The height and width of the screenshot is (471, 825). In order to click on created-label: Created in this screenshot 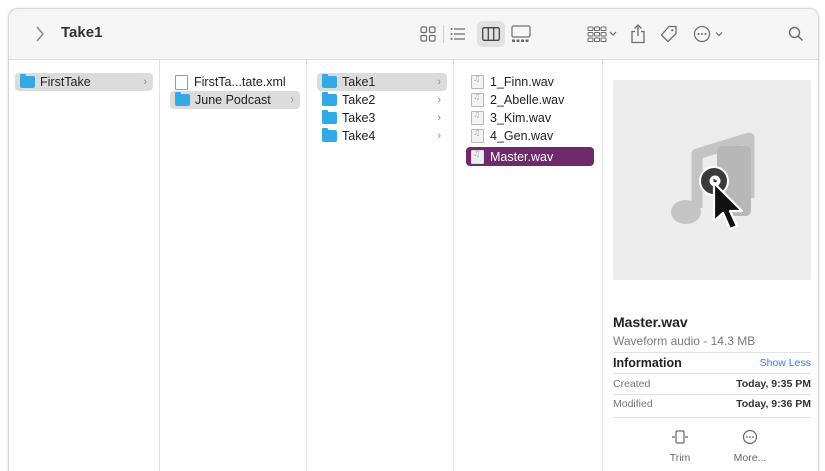, I will do `click(632, 384)`.